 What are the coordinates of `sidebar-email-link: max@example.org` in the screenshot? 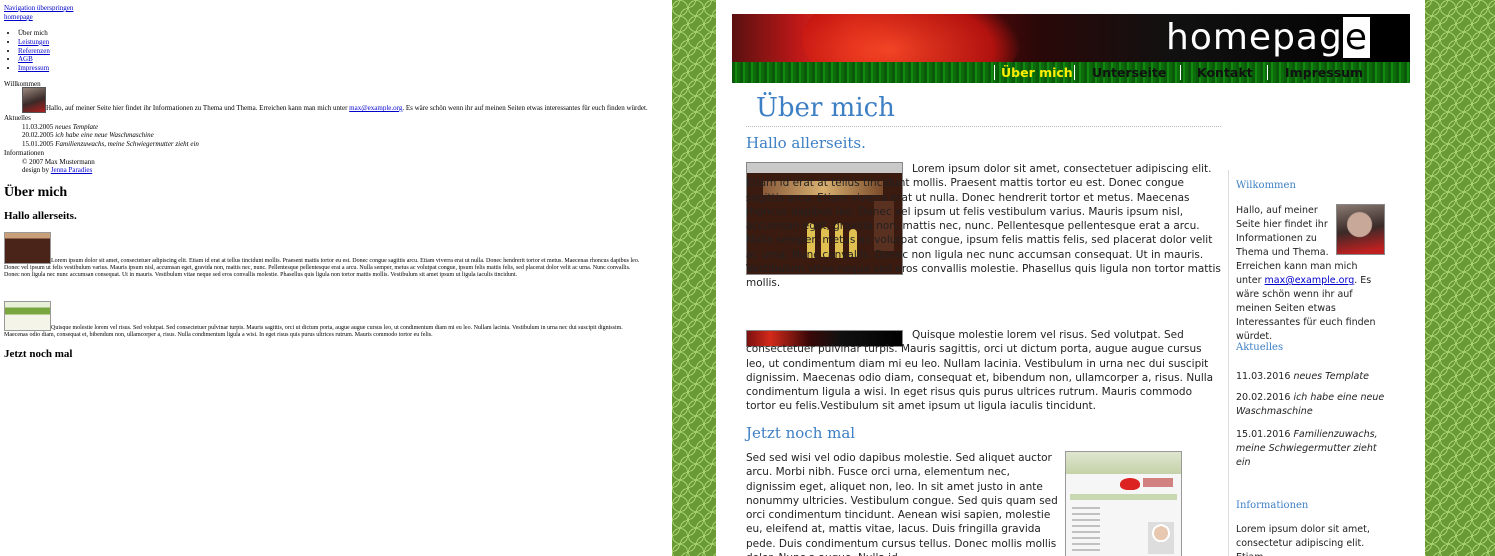 It's located at (1310, 280).